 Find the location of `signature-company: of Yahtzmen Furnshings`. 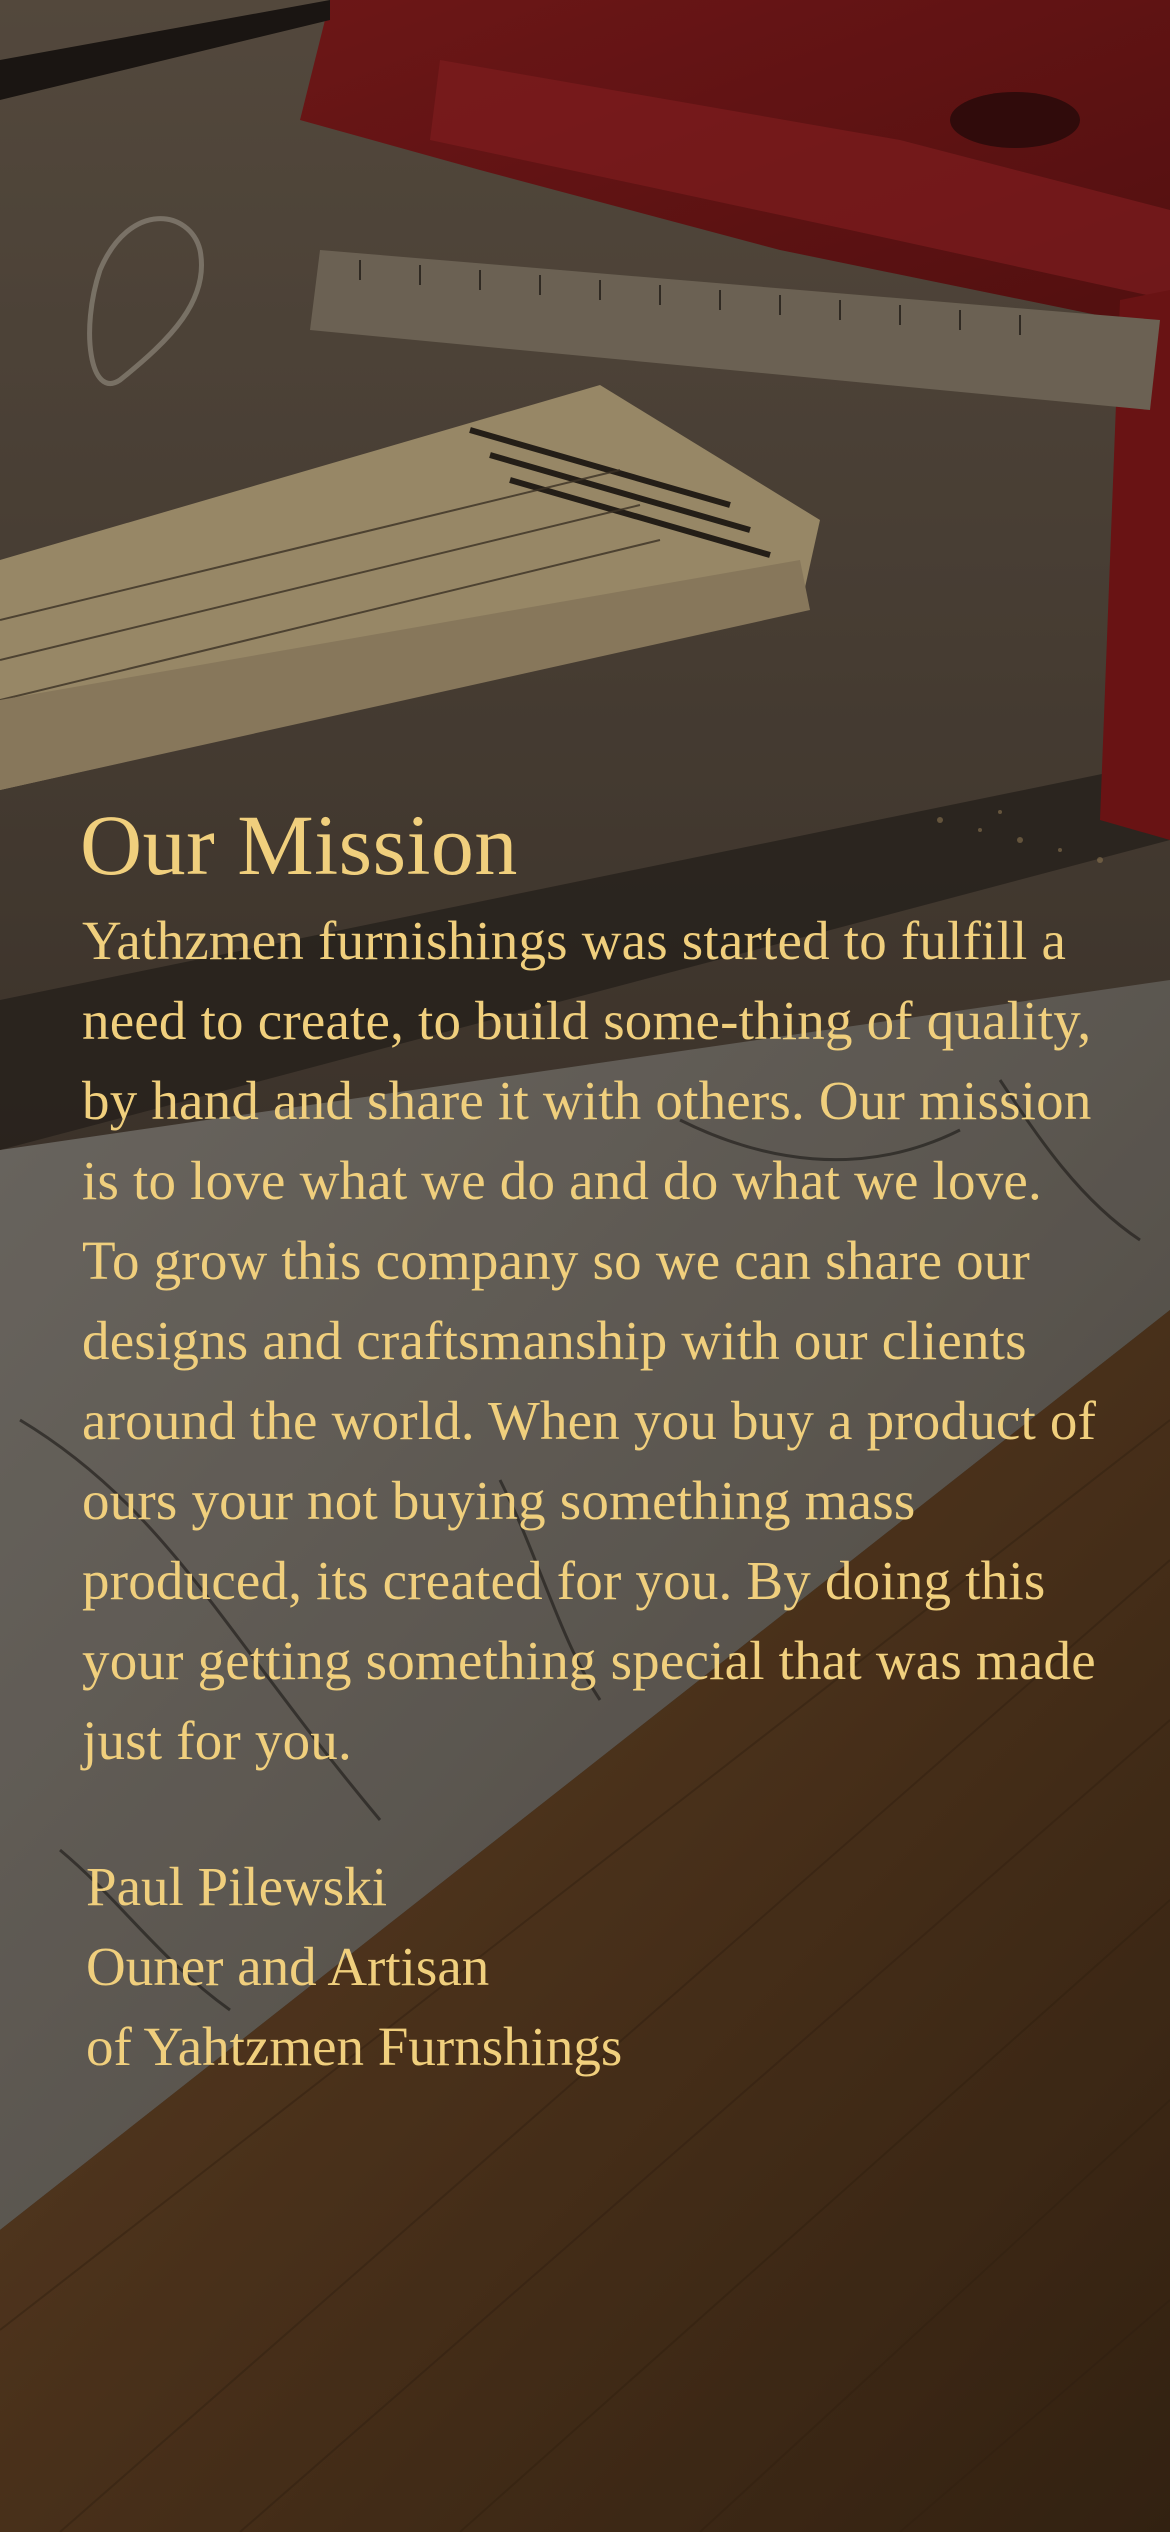

signature-company: of Yahtzmen Furnshings is located at coordinates (354, 2046).